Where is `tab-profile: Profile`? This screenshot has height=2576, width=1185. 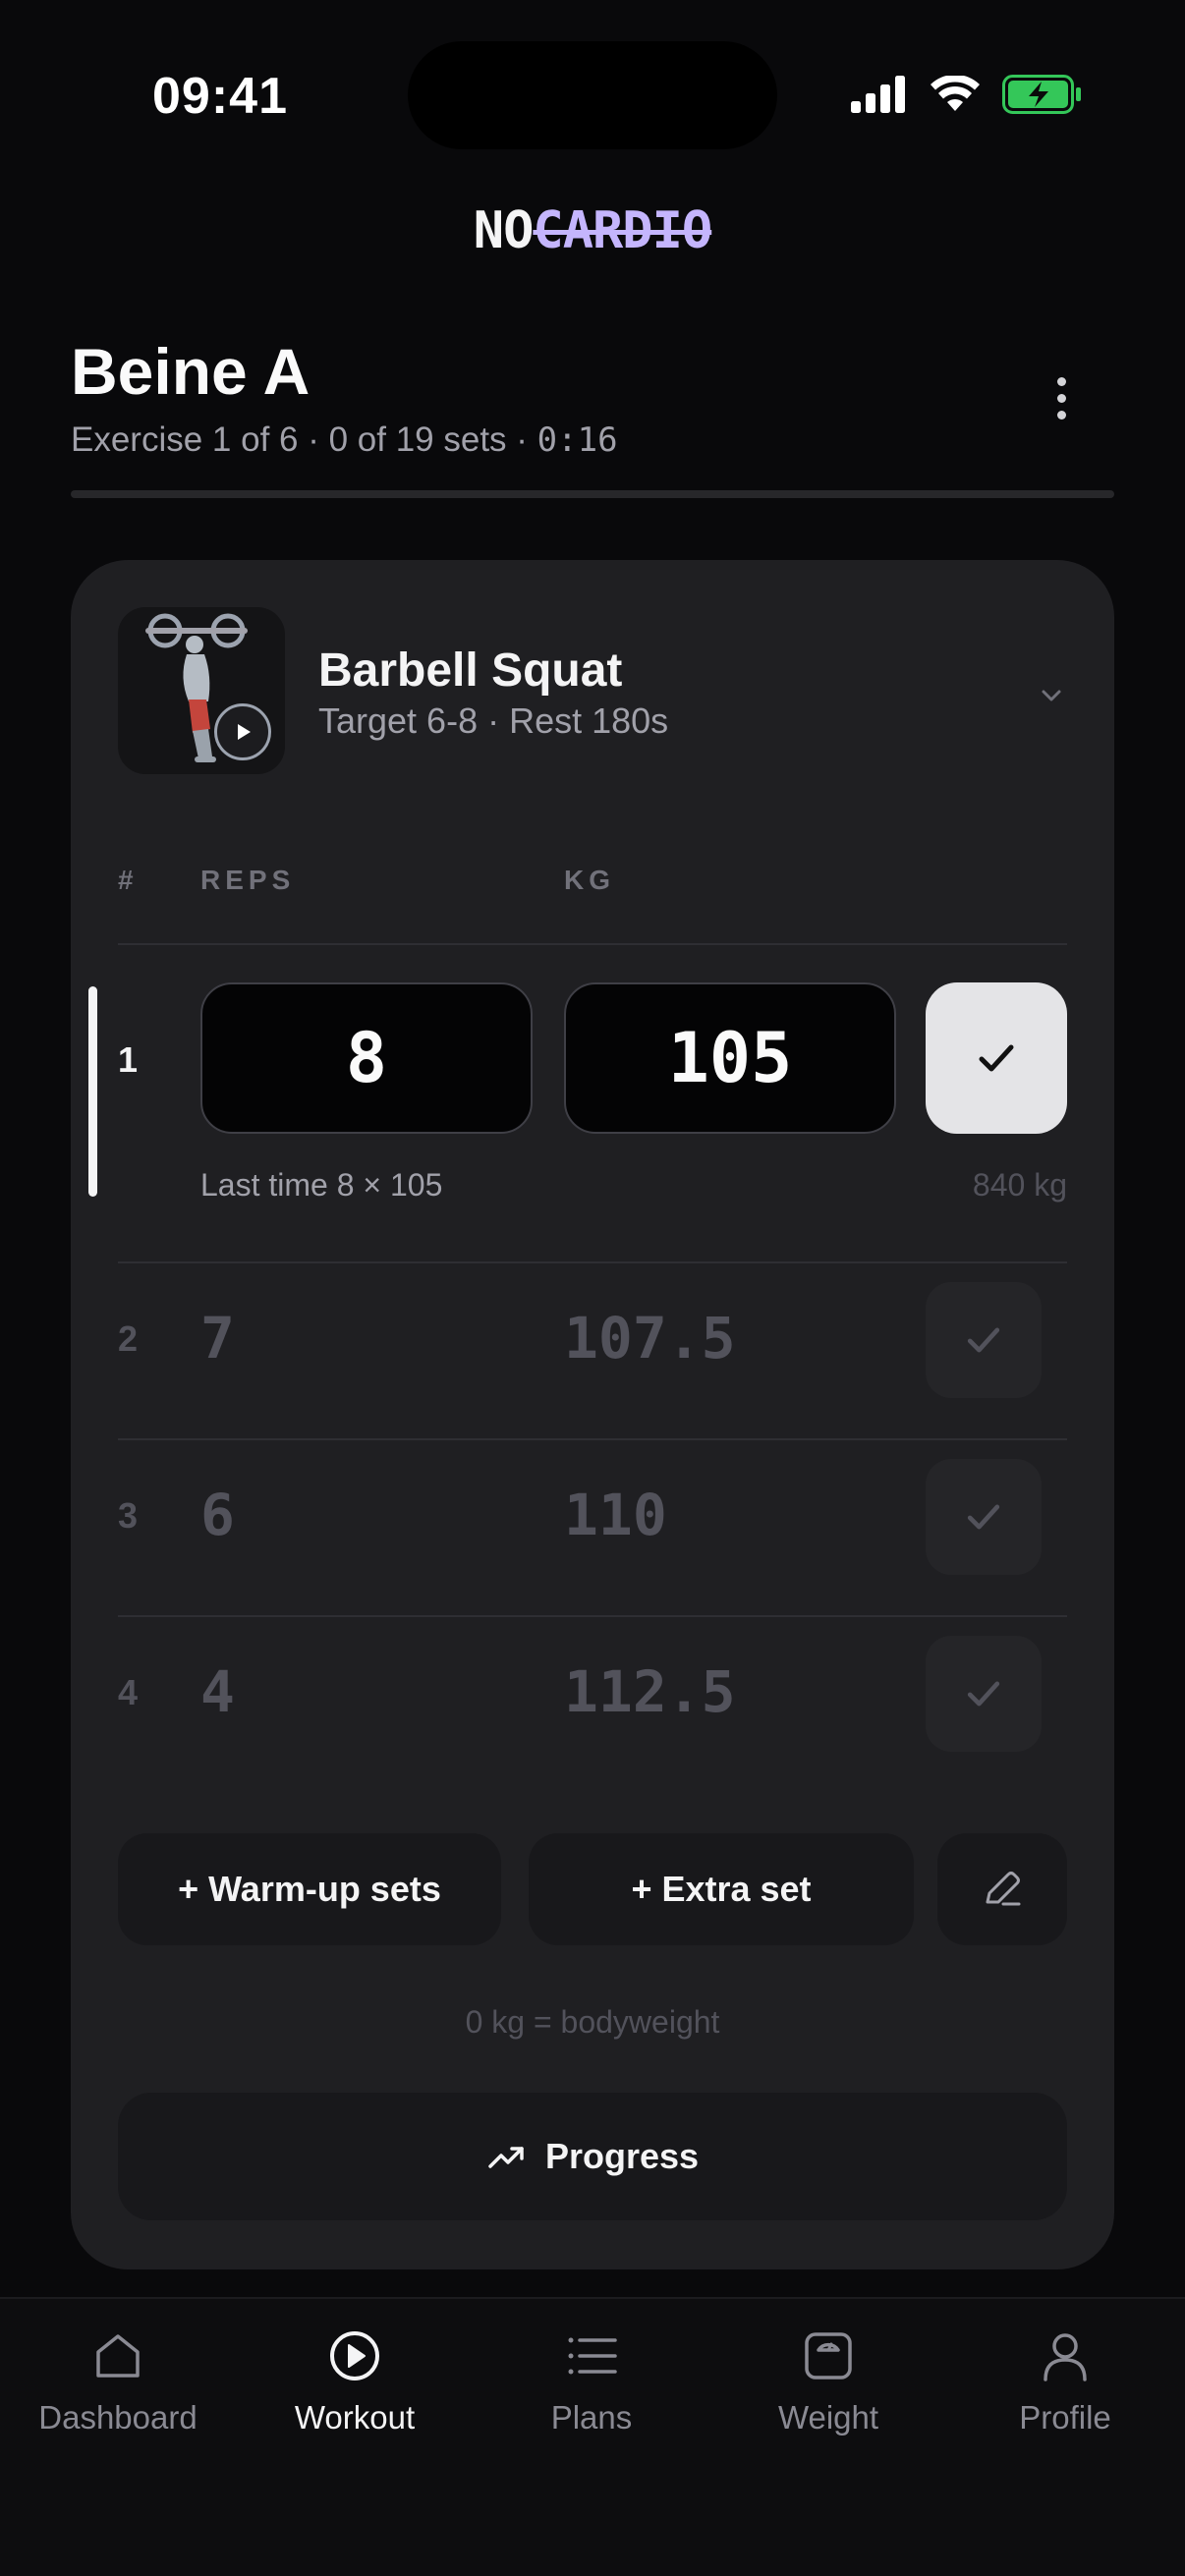
tab-profile: Profile is located at coordinates (1065, 2381).